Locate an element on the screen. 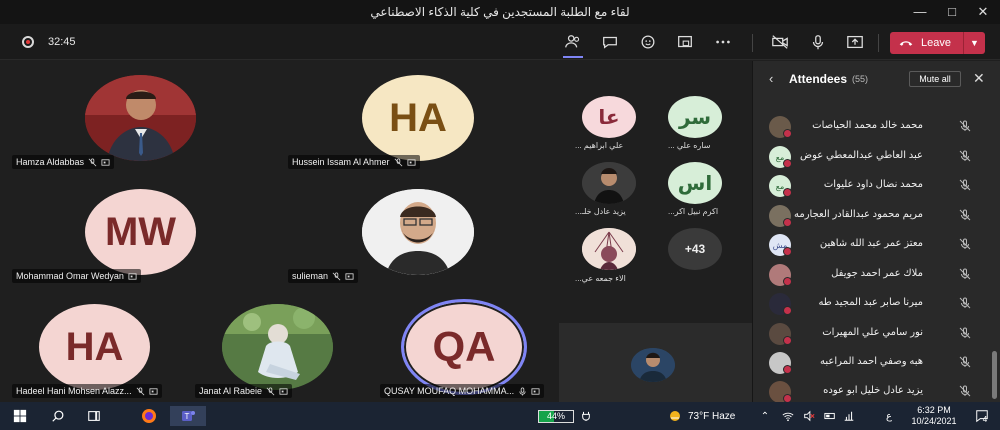 This screenshot has height=430, width=1000. toolbar-separator is located at coordinates (878, 43).